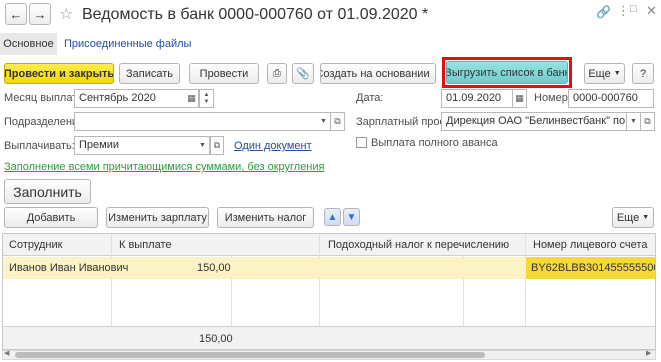  I want to click on cell-employee: Иванов Иван Иванович, so click(69, 268).